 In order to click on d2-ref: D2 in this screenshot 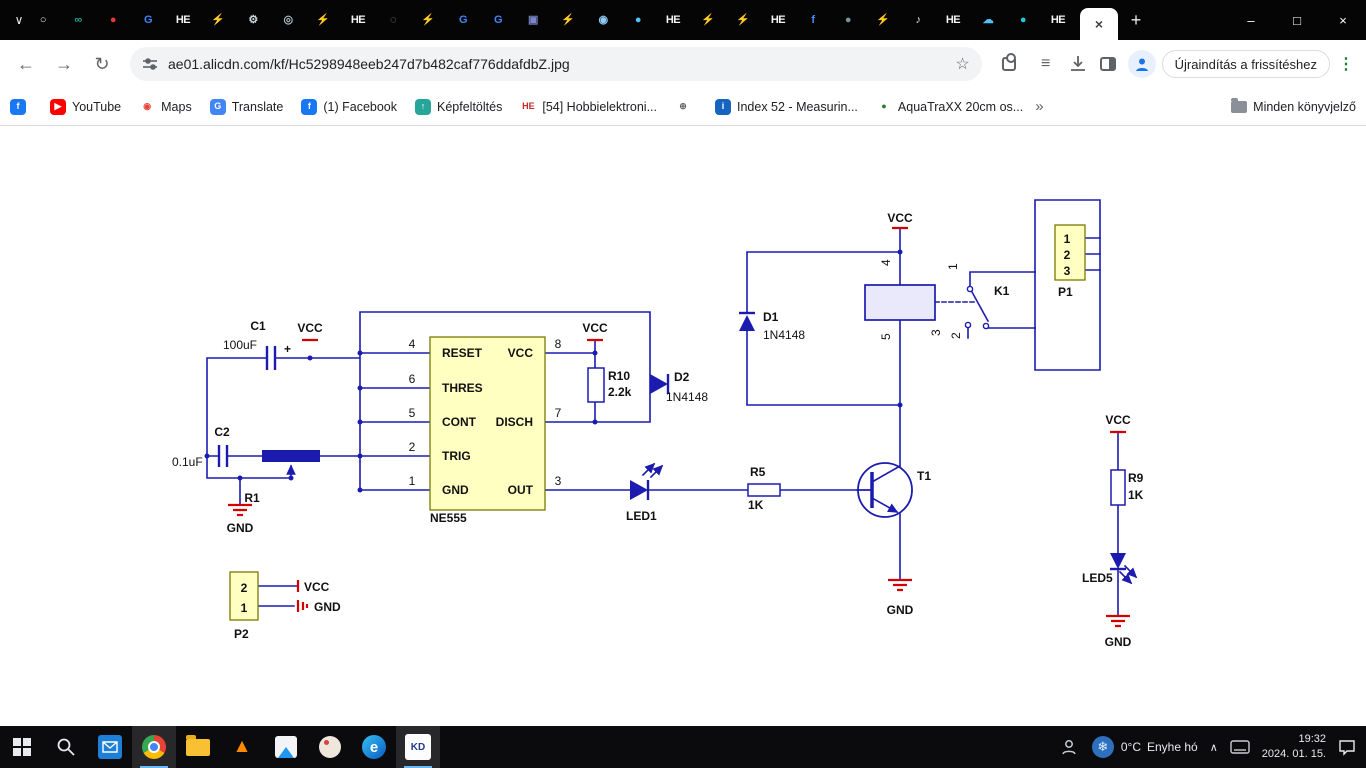, I will do `click(682, 377)`.